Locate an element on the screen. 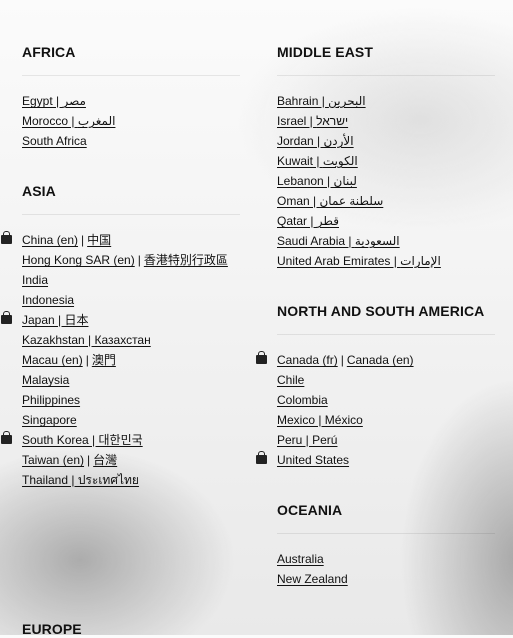  country-link: Philippines is located at coordinates (51, 400).